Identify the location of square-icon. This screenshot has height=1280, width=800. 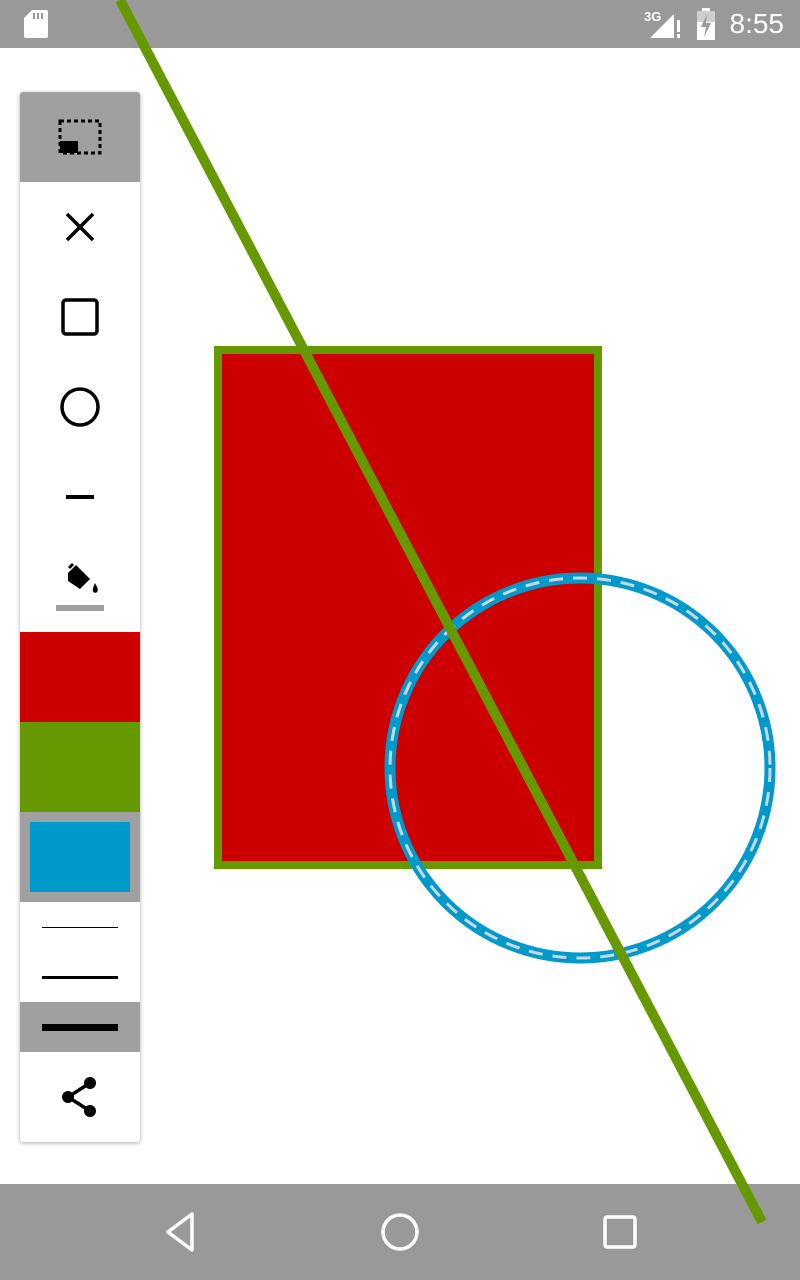
(80, 317).